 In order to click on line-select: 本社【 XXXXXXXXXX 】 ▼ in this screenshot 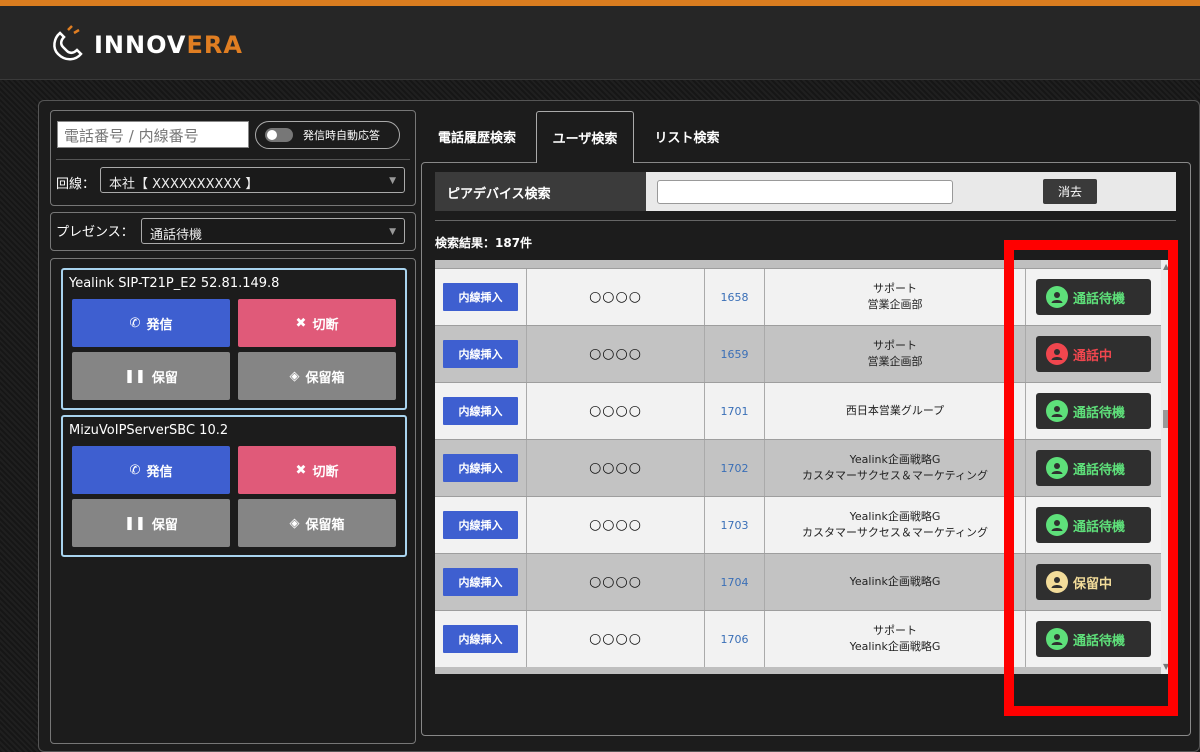, I will do `click(252, 180)`.